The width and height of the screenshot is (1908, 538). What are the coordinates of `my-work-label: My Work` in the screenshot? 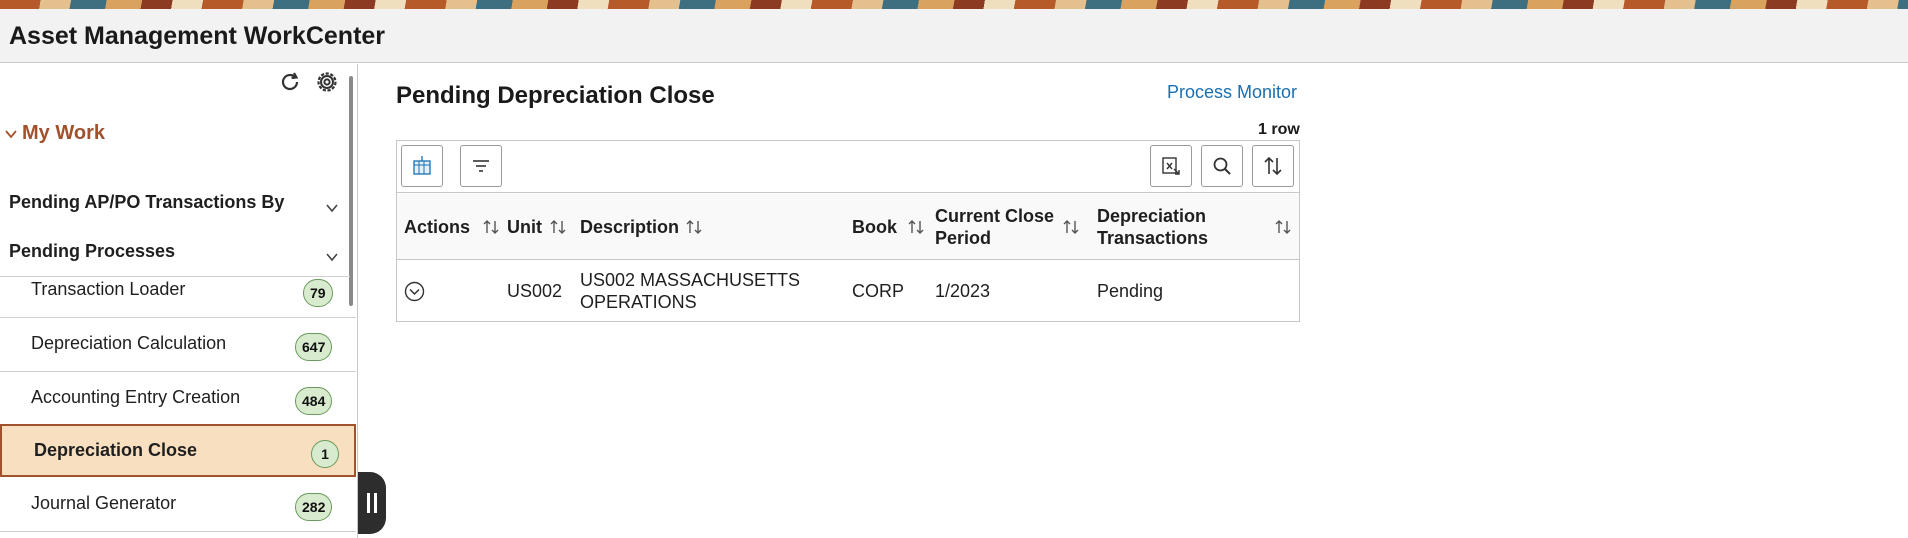 It's located at (63, 133).